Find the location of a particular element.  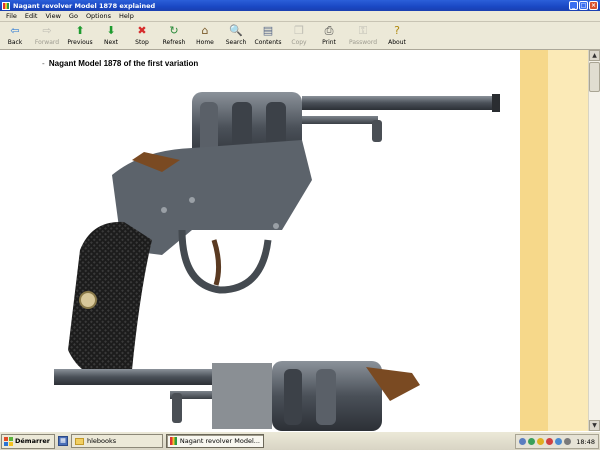

password-label: Password is located at coordinates (363, 42).